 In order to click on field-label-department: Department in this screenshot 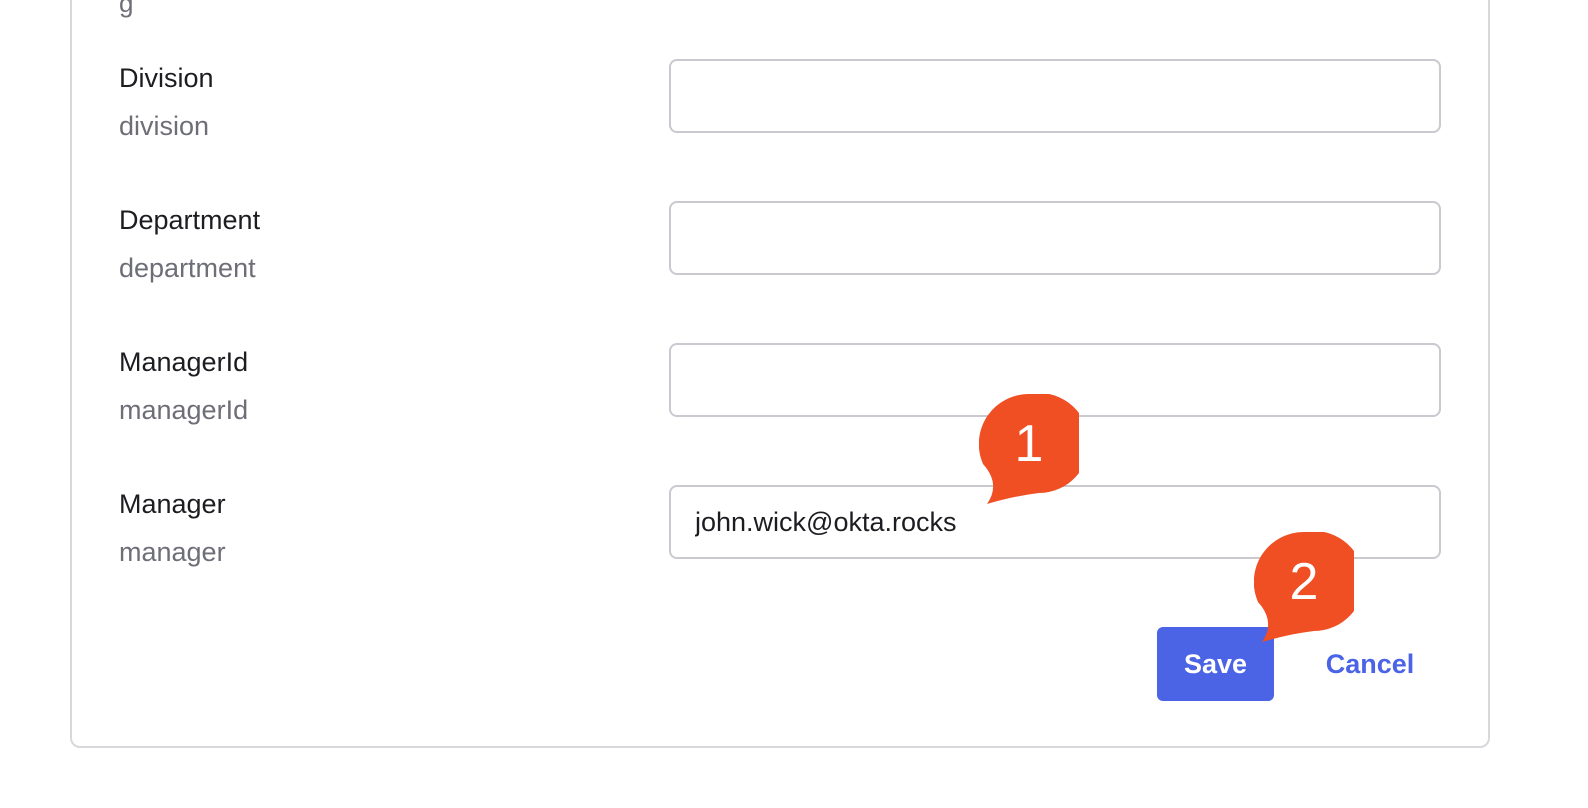, I will do `click(190, 220)`.